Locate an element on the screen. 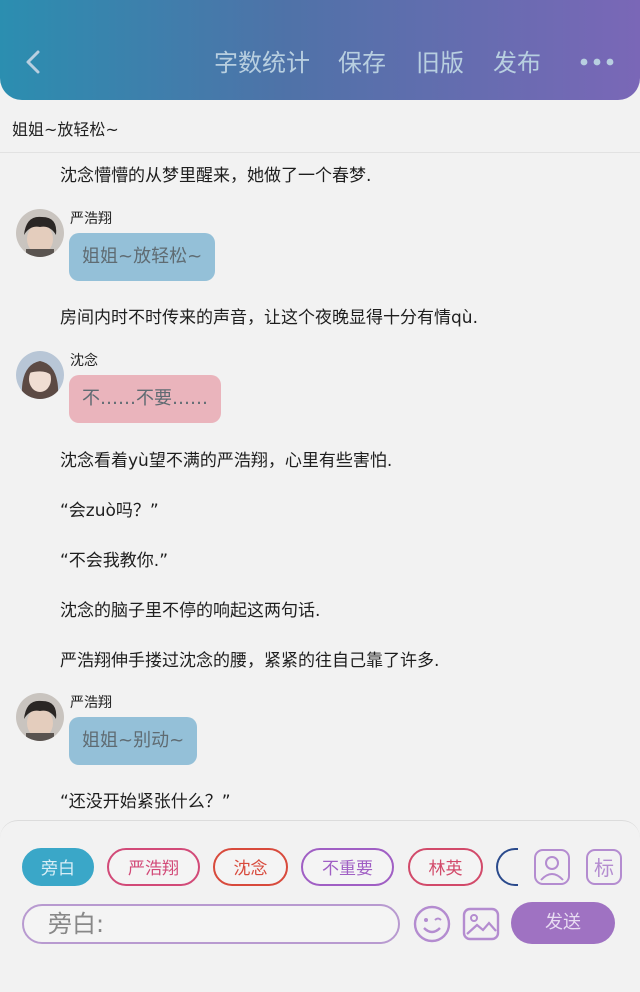 This screenshot has width=640, height=992. narration-line: 沈念的脑子里不停的响起这两句话. is located at coordinates (190, 611).